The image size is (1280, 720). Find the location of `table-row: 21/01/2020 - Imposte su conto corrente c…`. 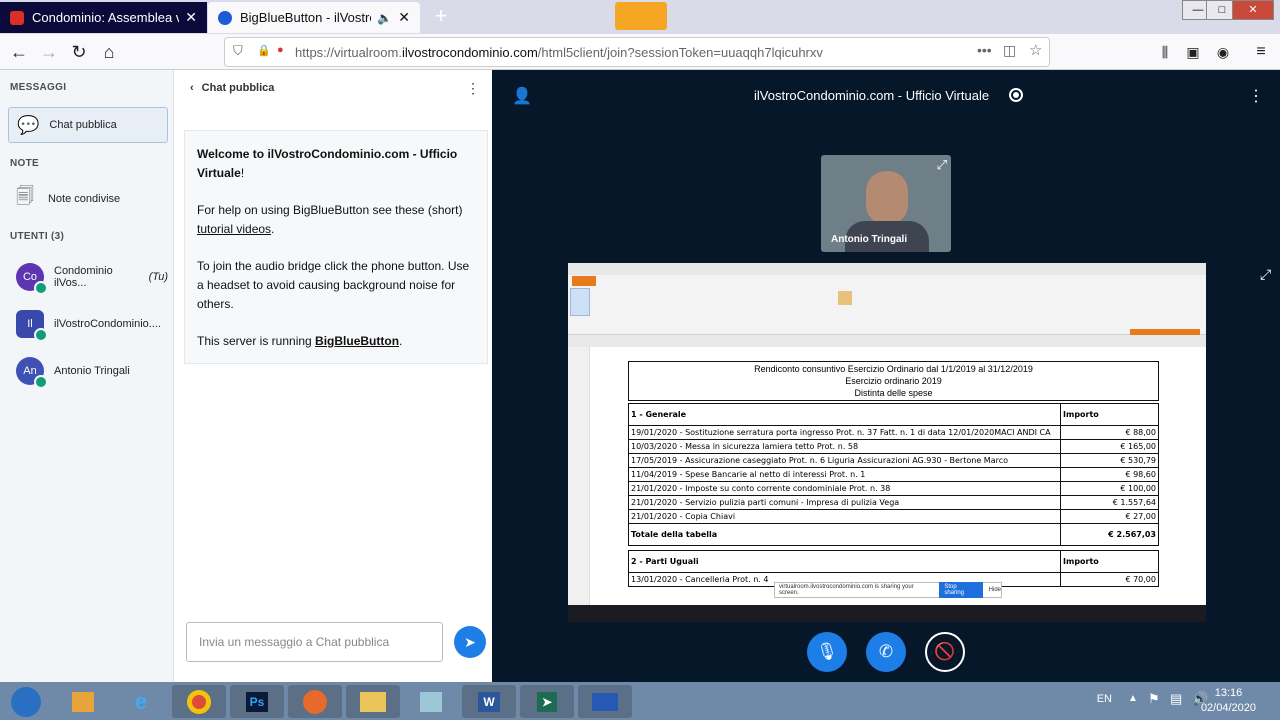

table-row: 21/01/2020 - Imposte su conto corrente c… is located at coordinates (893, 488).